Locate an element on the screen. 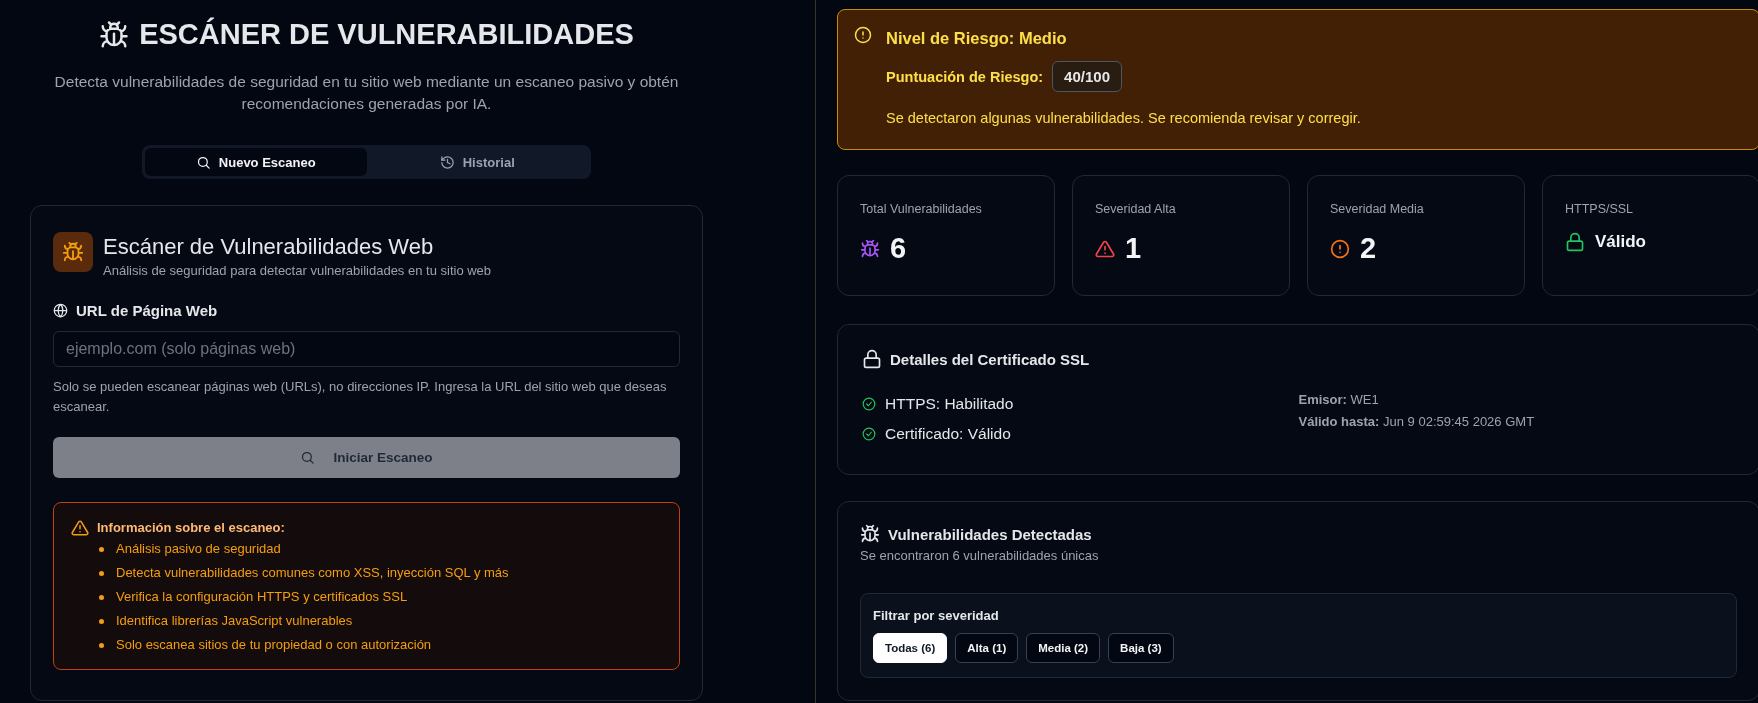  risk-title: Nivel de Riesgo: Medio is located at coordinates (977, 38).